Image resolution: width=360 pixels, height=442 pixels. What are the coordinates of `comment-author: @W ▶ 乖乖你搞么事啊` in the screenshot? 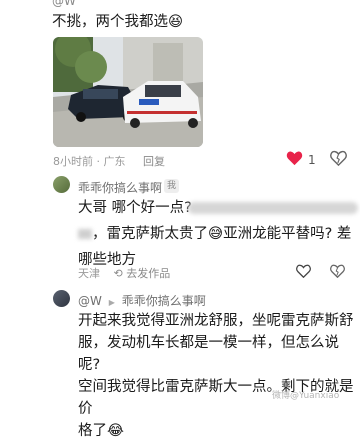 It's located at (142, 301).